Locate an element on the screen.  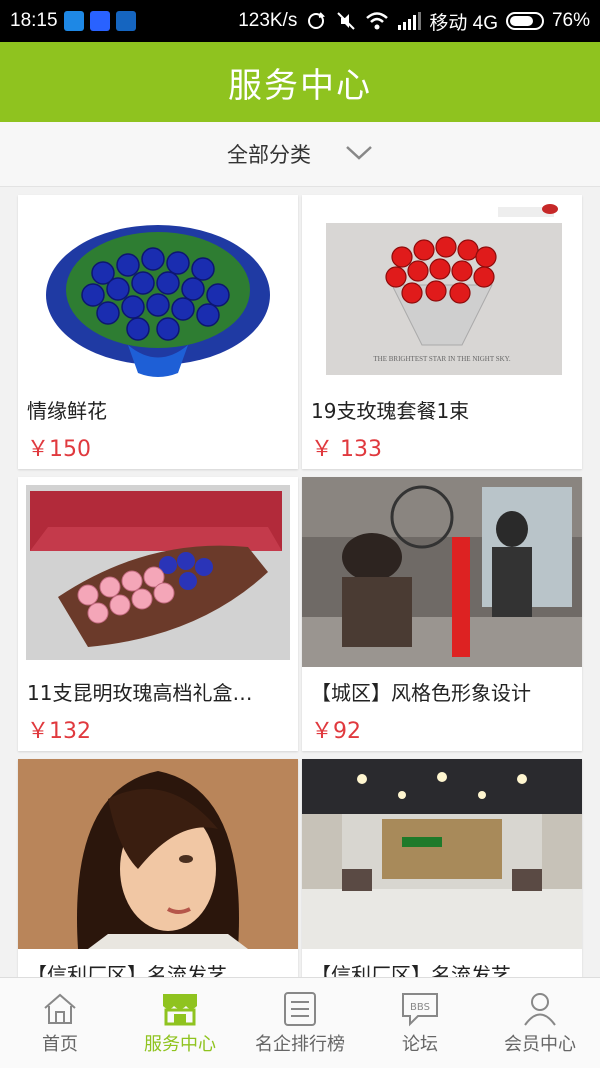
product-price: ￥150 is located at coordinates (59, 449).